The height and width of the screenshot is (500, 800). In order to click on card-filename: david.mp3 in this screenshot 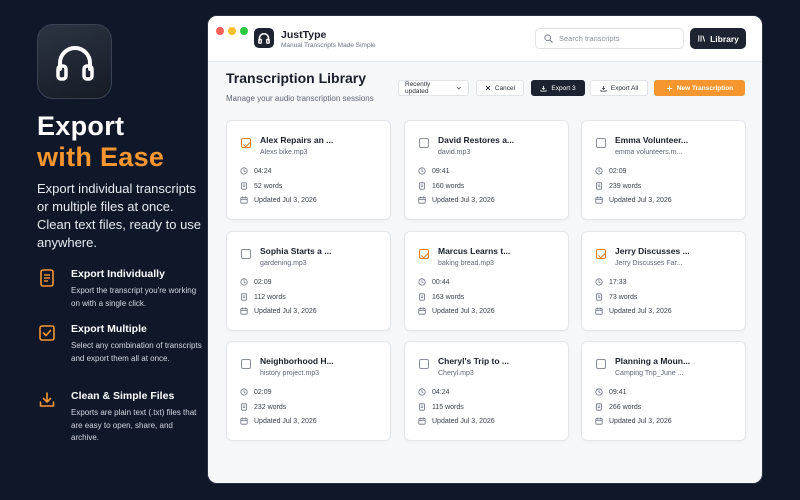, I will do `click(454, 152)`.